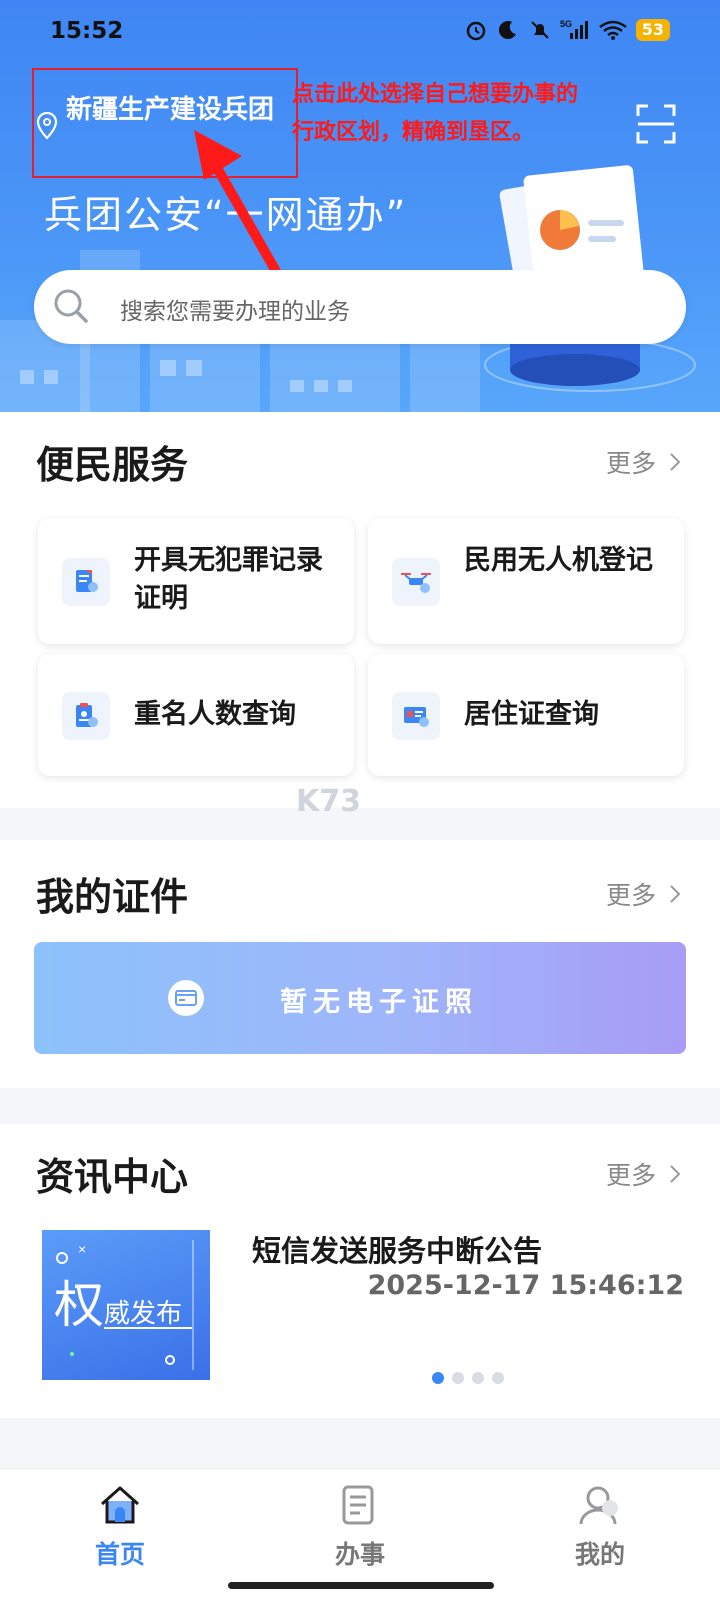 The image size is (720, 1601). Describe the element at coordinates (508, 30) in the screenshot. I see `moon-icon` at that location.